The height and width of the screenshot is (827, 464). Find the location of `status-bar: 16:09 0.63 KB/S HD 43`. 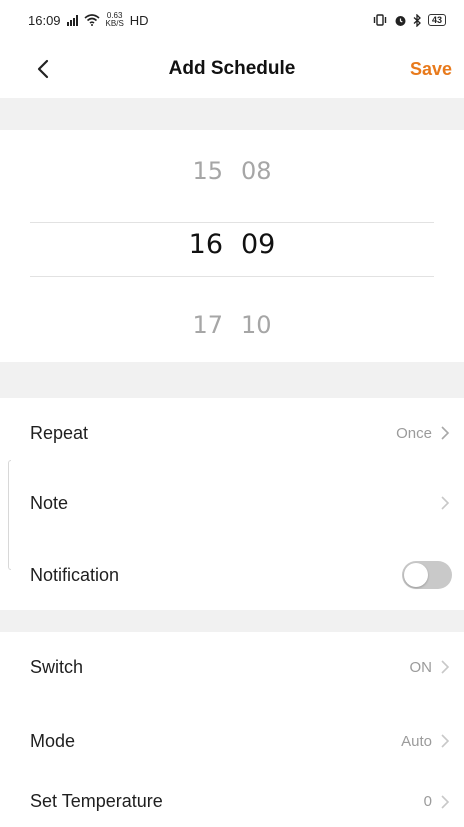

status-bar: 16:09 0.63 KB/S HD 43 is located at coordinates (232, 20).